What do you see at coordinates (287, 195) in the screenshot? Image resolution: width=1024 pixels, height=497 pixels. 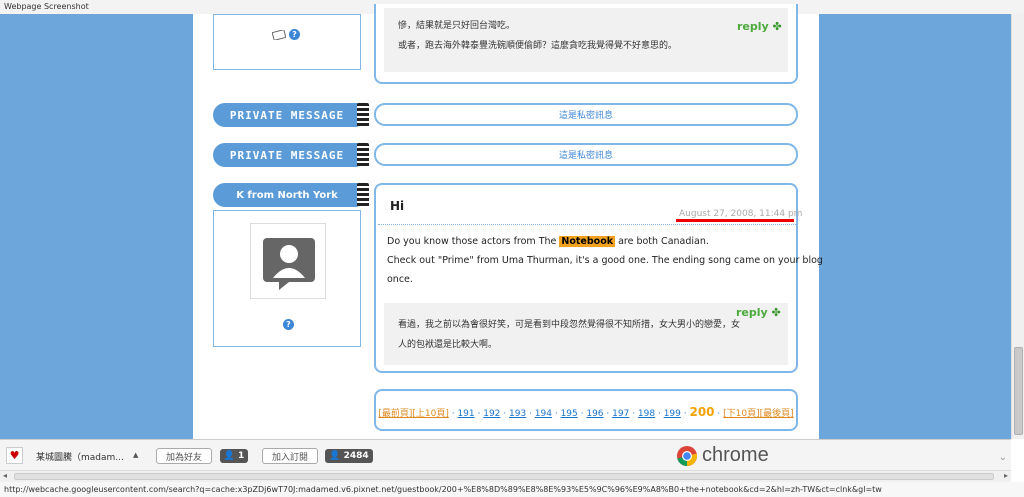 I see `author-name: K from North York` at bounding box center [287, 195].